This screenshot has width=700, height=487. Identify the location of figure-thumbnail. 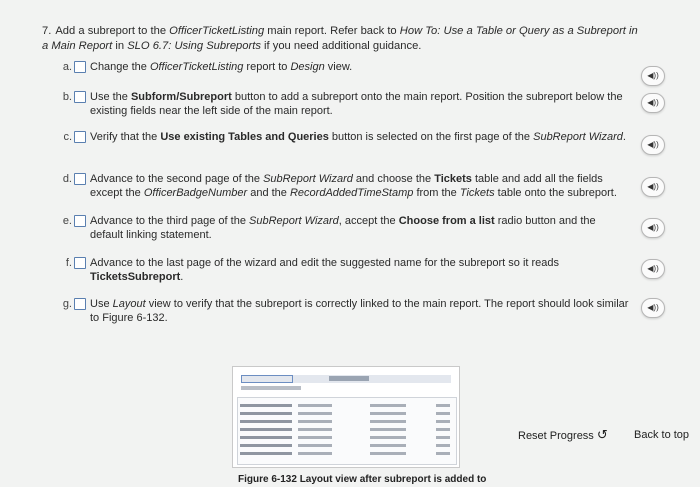
(346, 417).